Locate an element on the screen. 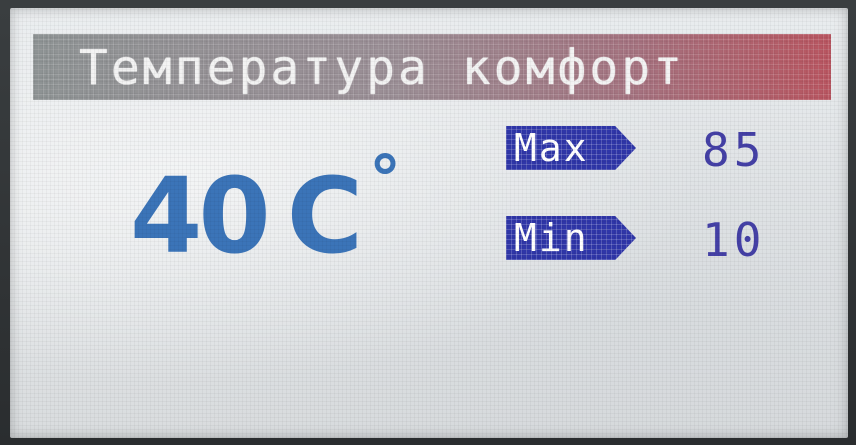 This screenshot has width=856, height=445. title-bar: Температура комфорт is located at coordinates (432, 67).